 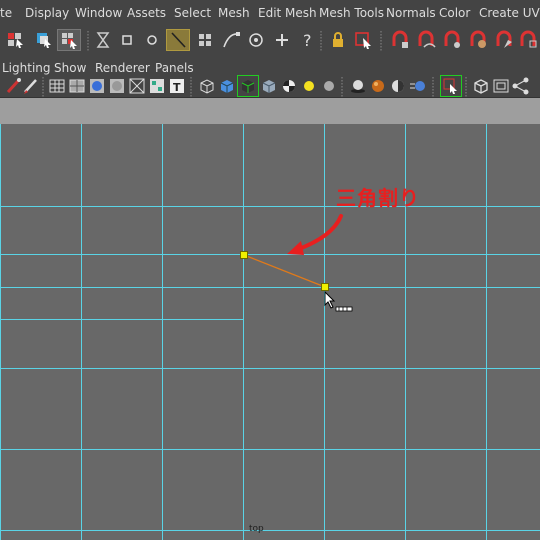 I want to click on menu-display: Display, so click(x=47, y=13).